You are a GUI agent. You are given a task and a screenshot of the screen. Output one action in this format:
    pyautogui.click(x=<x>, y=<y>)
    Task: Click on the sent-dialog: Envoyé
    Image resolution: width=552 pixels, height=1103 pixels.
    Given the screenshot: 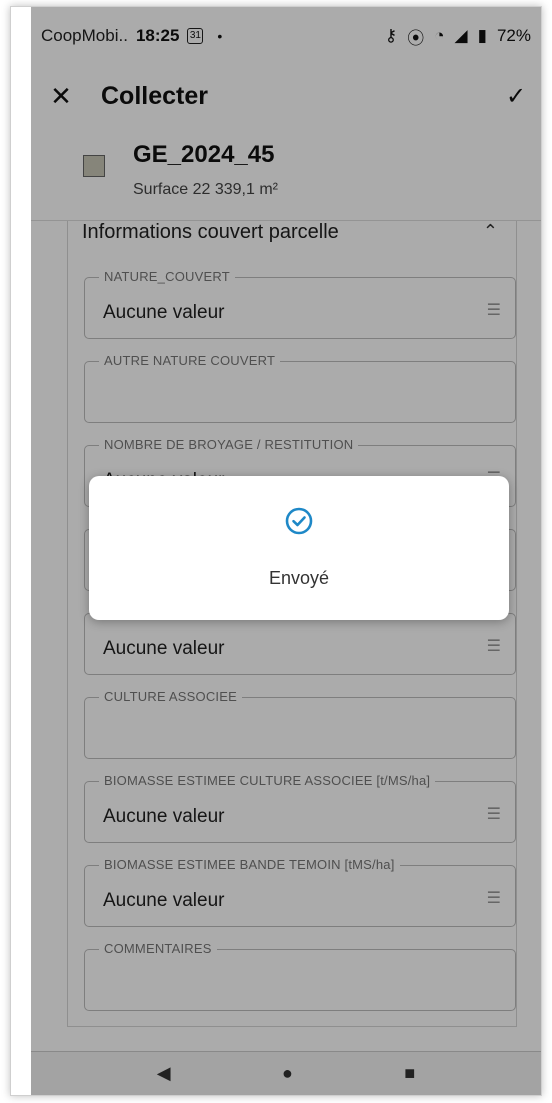 What is the action you would take?
    pyautogui.click(x=299, y=548)
    